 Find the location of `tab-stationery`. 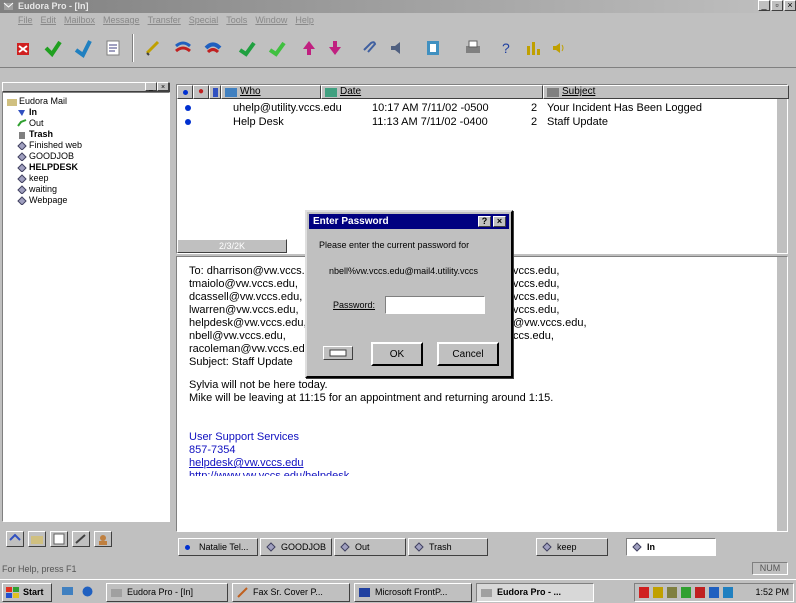

tab-stationery is located at coordinates (59, 539).